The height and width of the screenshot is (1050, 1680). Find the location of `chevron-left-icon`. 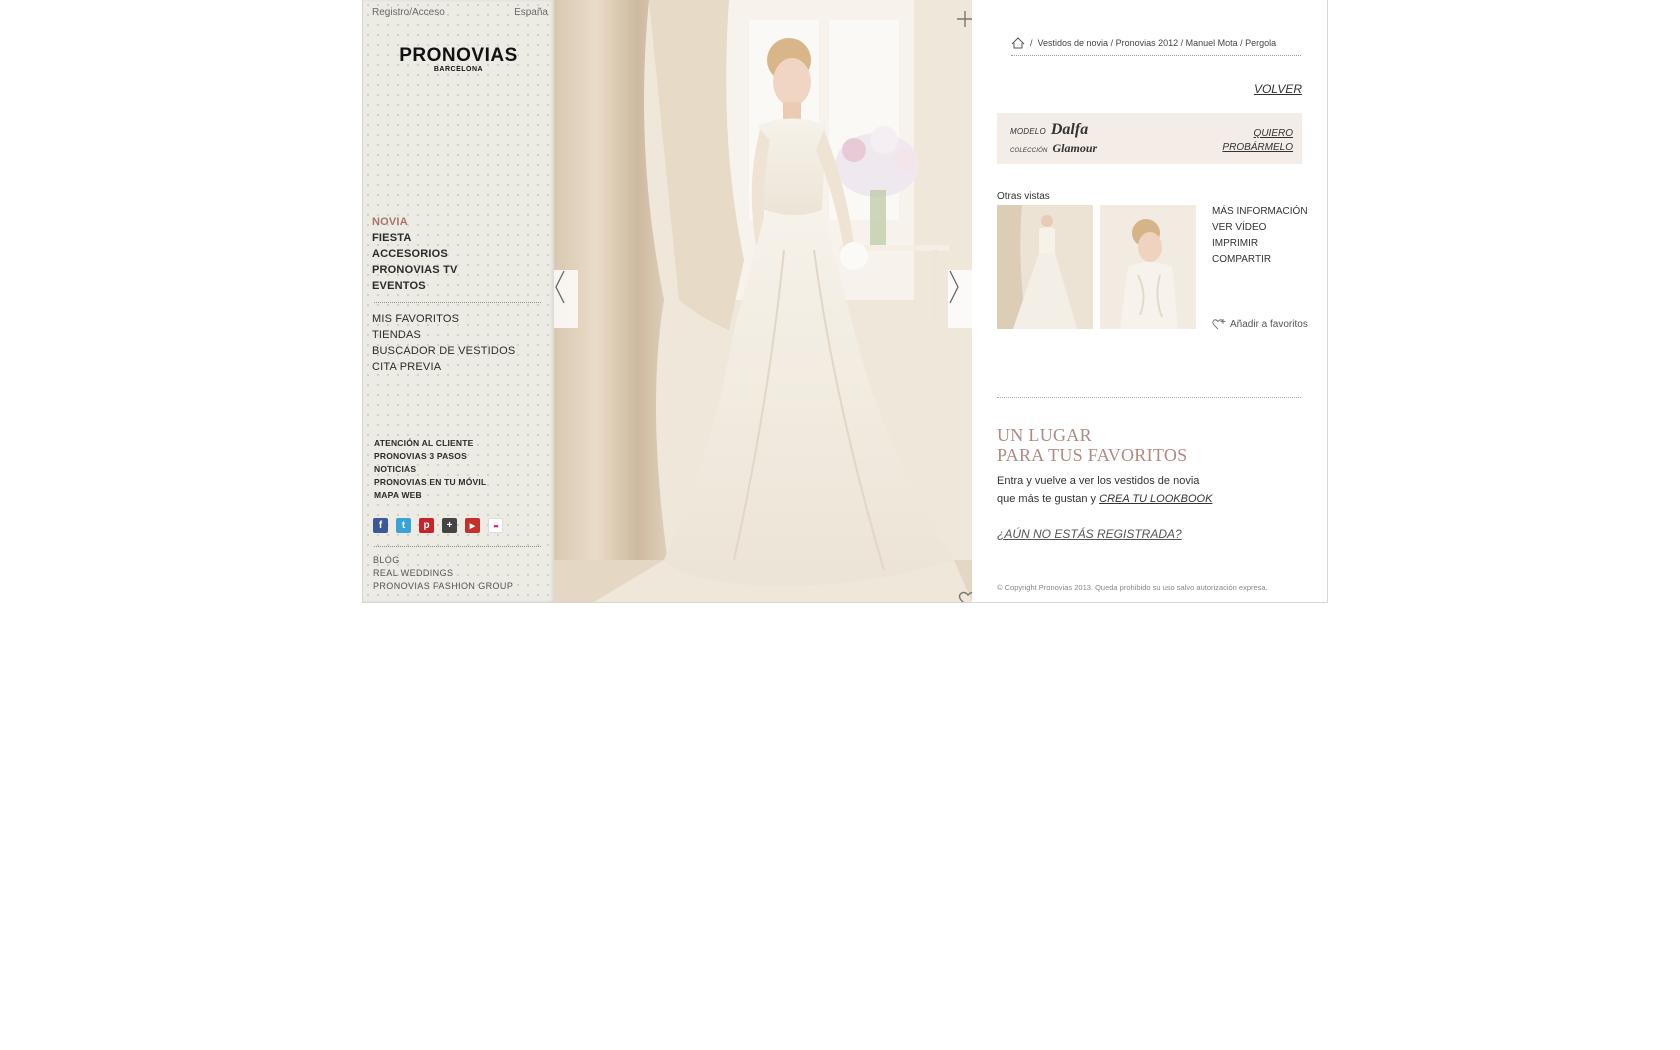

chevron-left-icon is located at coordinates (560, 287).